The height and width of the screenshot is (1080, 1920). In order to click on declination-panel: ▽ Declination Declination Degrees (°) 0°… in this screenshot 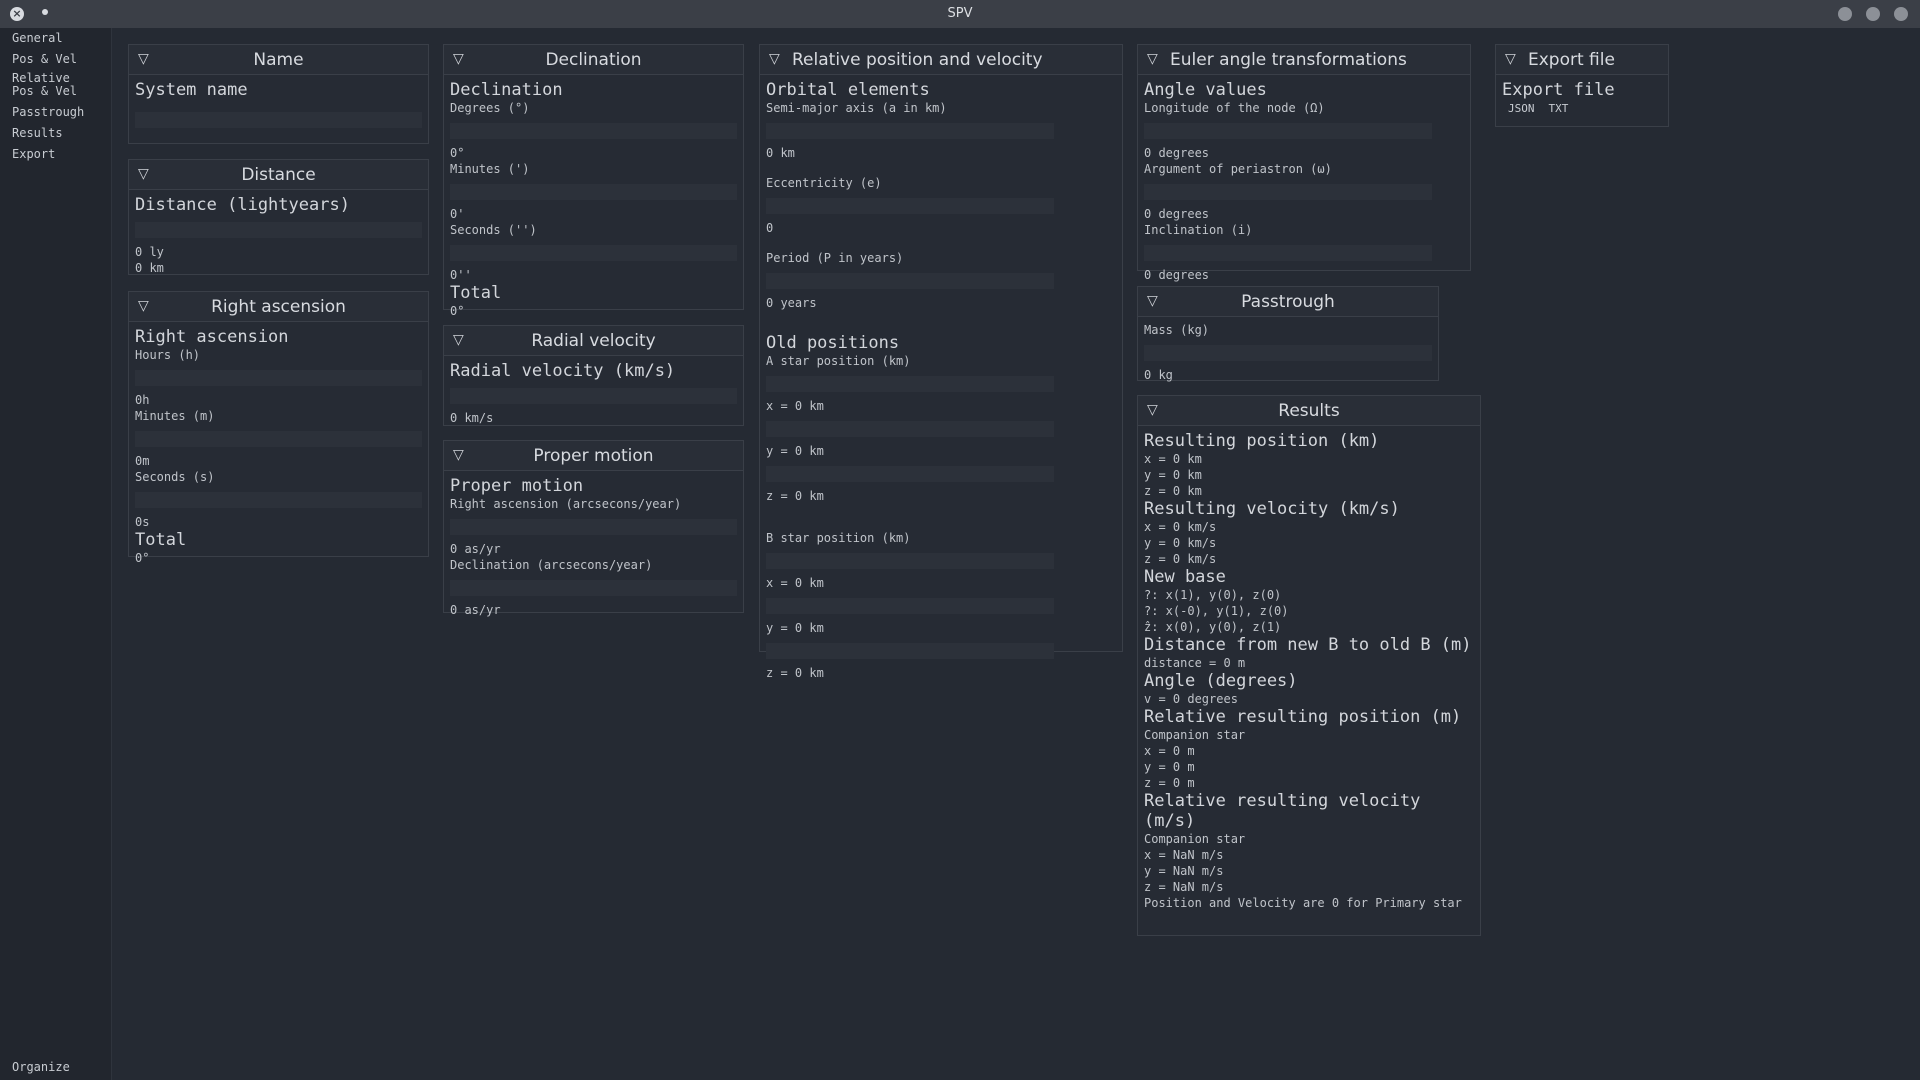, I will do `click(593, 181)`.